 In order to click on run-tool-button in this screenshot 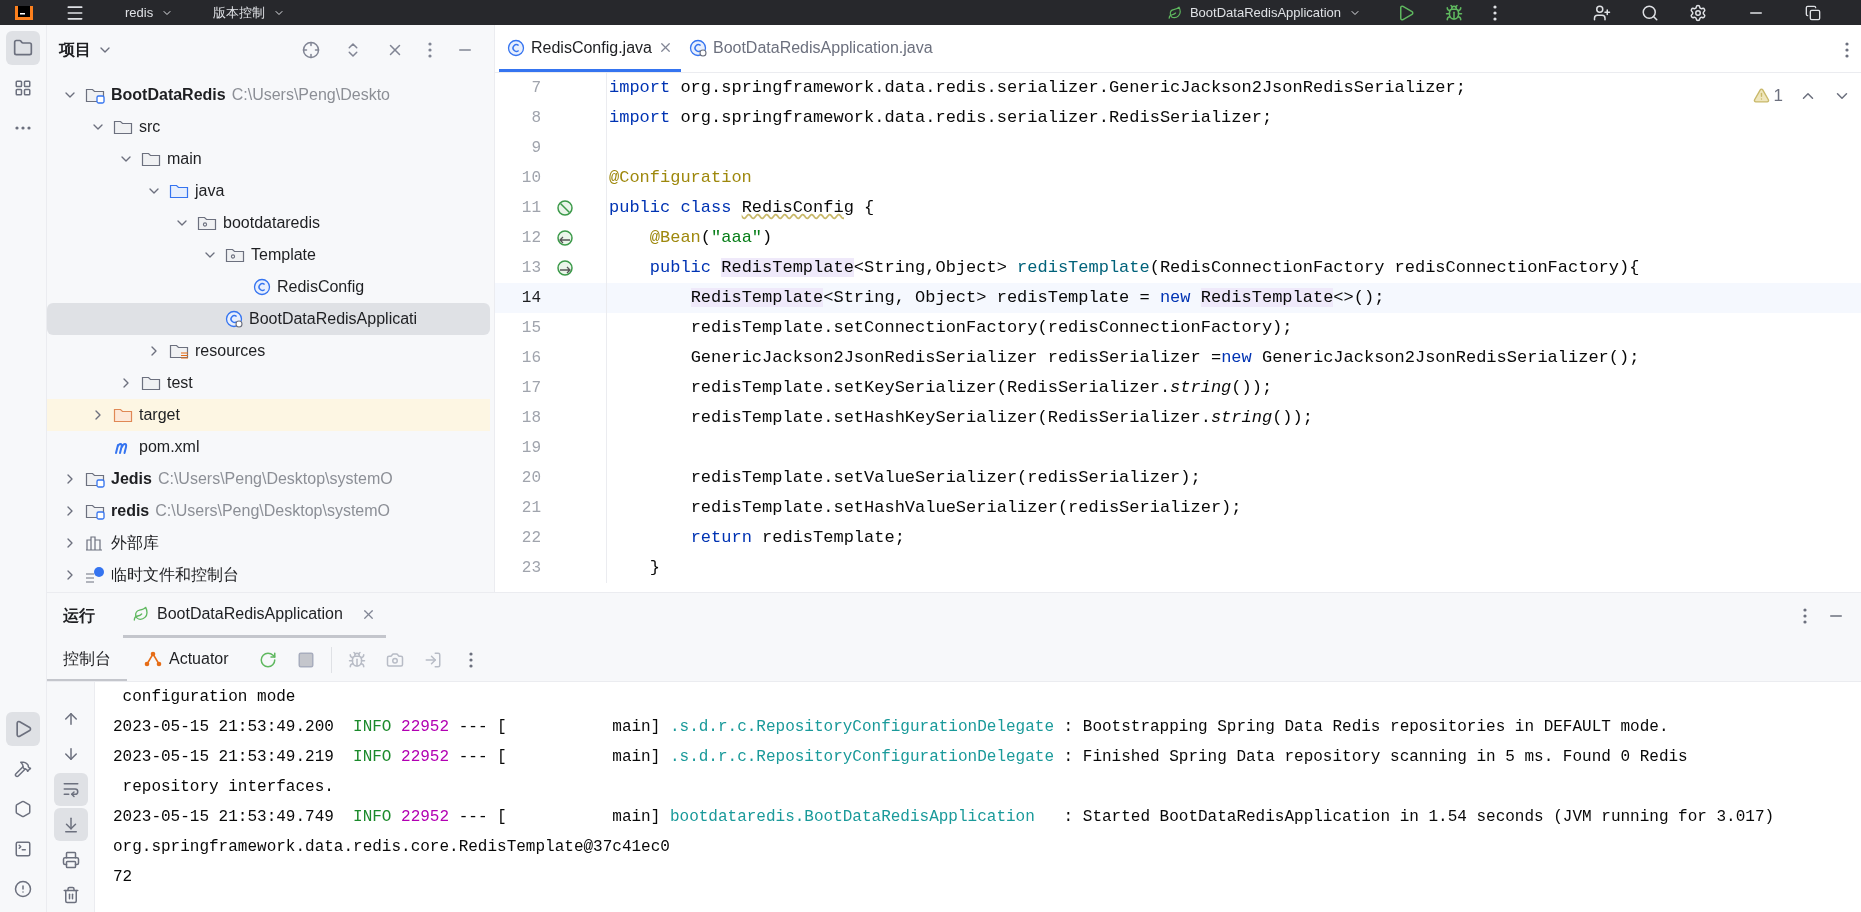, I will do `click(23, 729)`.